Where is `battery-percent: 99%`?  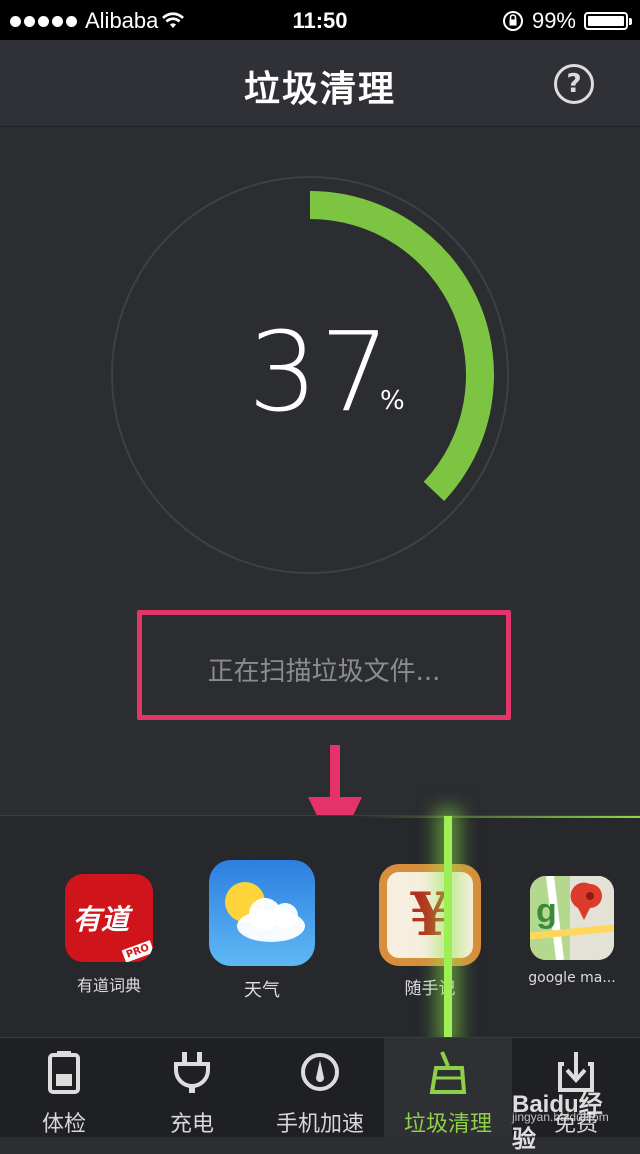
battery-percent: 99% is located at coordinates (553, 20).